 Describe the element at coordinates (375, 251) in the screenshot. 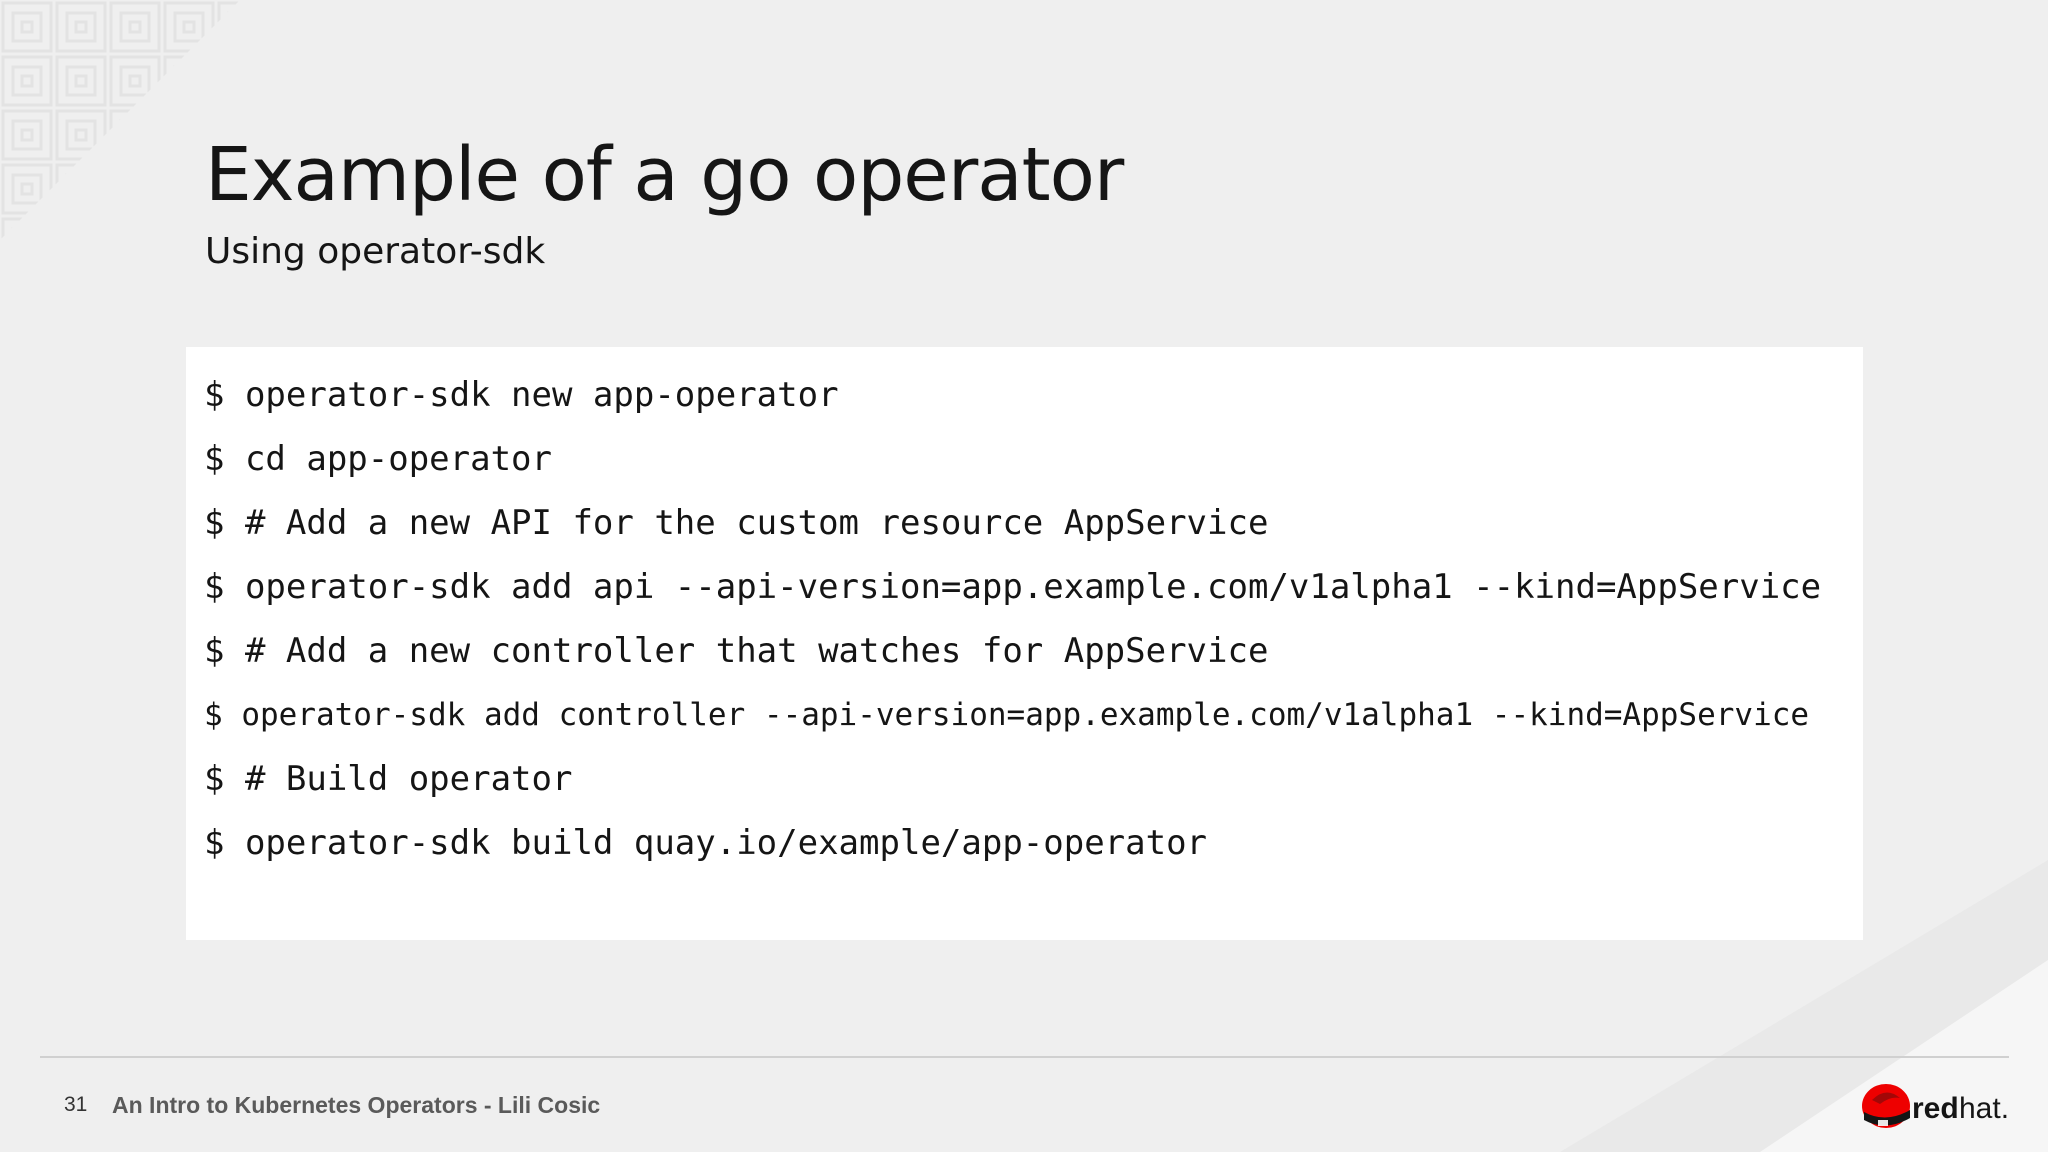

I see `slide-subtitle: Using operator-sdk` at that location.